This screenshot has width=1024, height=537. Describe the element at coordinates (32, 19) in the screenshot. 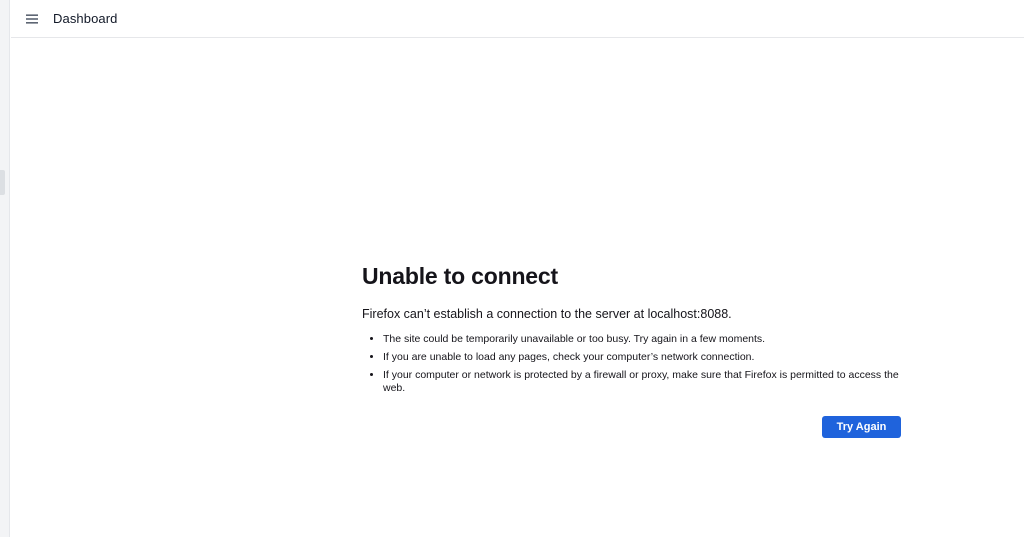

I see `hamburger-menu-icon` at that location.